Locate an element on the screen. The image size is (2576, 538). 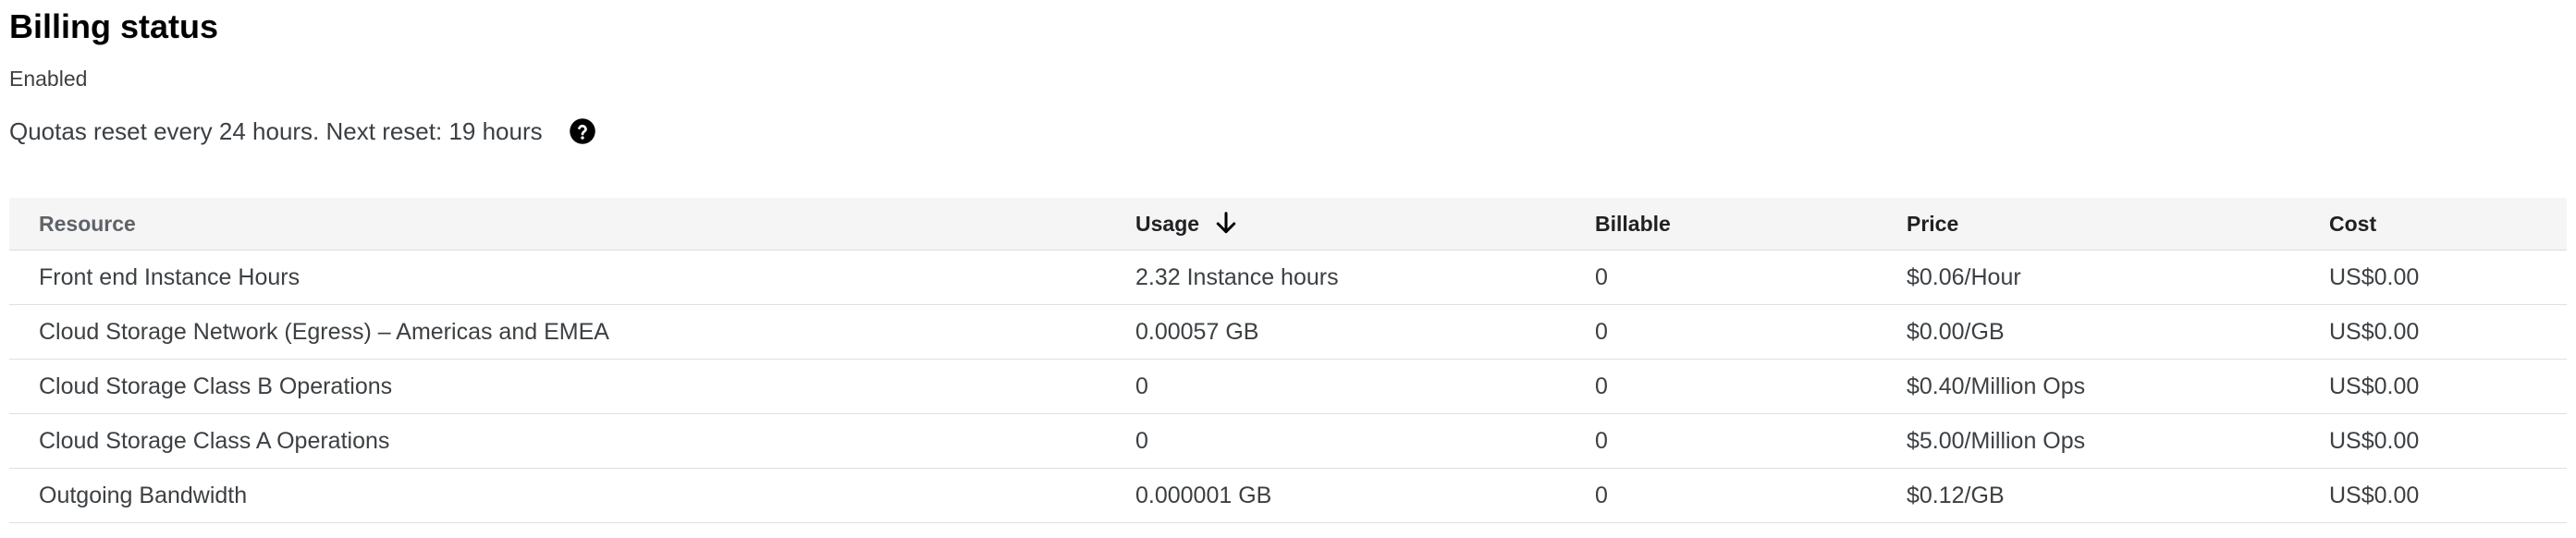
cell-price: $0.00/GB is located at coordinates (1956, 332).